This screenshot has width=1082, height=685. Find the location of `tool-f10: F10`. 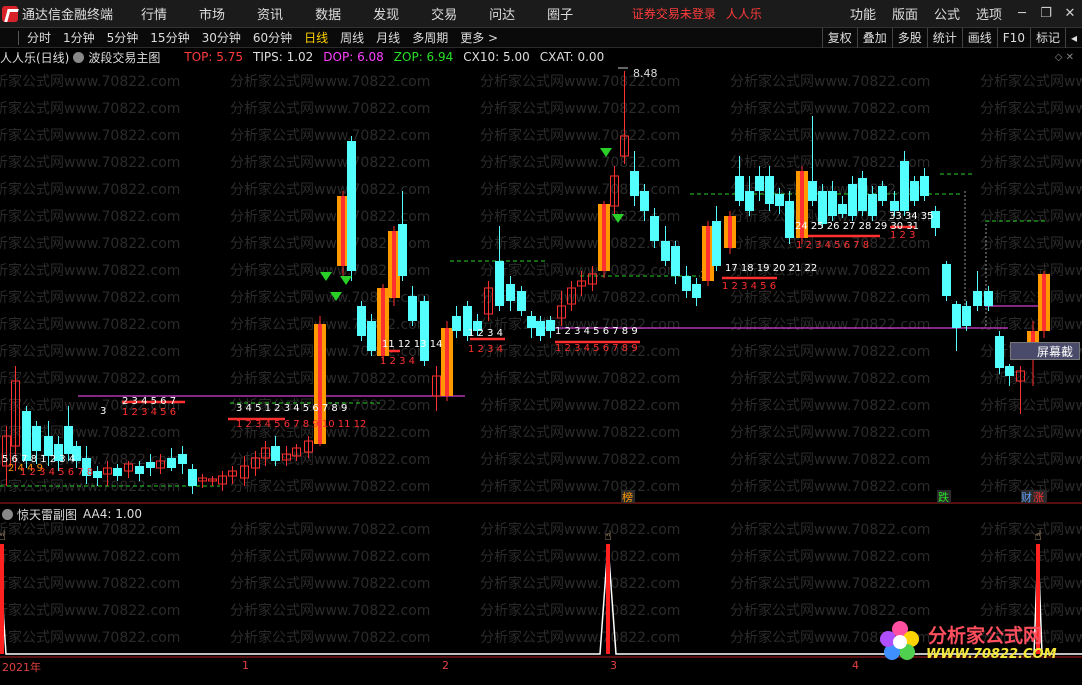

tool-f10: F10 is located at coordinates (1013, 37).